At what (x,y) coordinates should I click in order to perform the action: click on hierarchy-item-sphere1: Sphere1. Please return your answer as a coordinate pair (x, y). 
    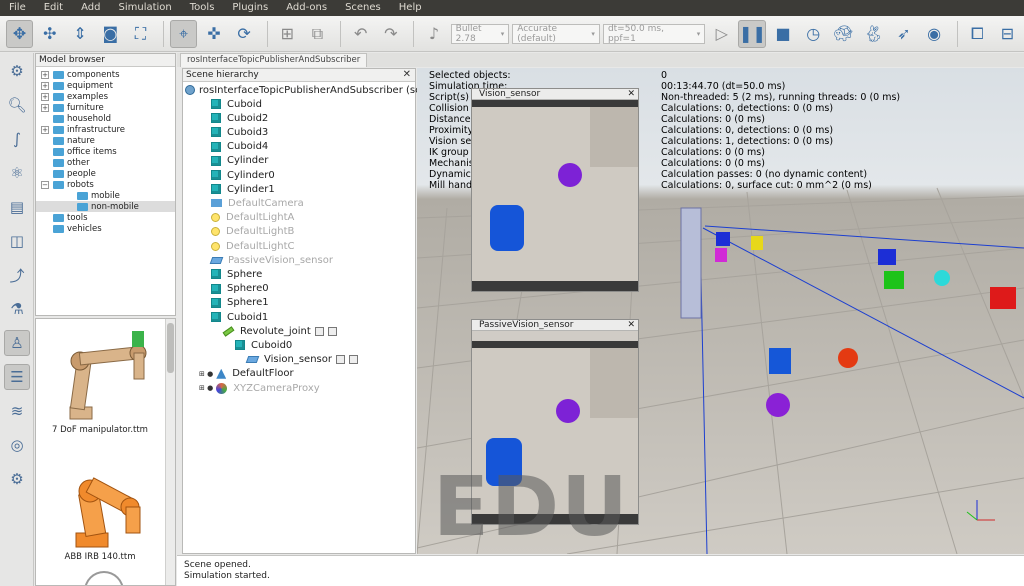
    Looking at the image, I should click on (240, 303).